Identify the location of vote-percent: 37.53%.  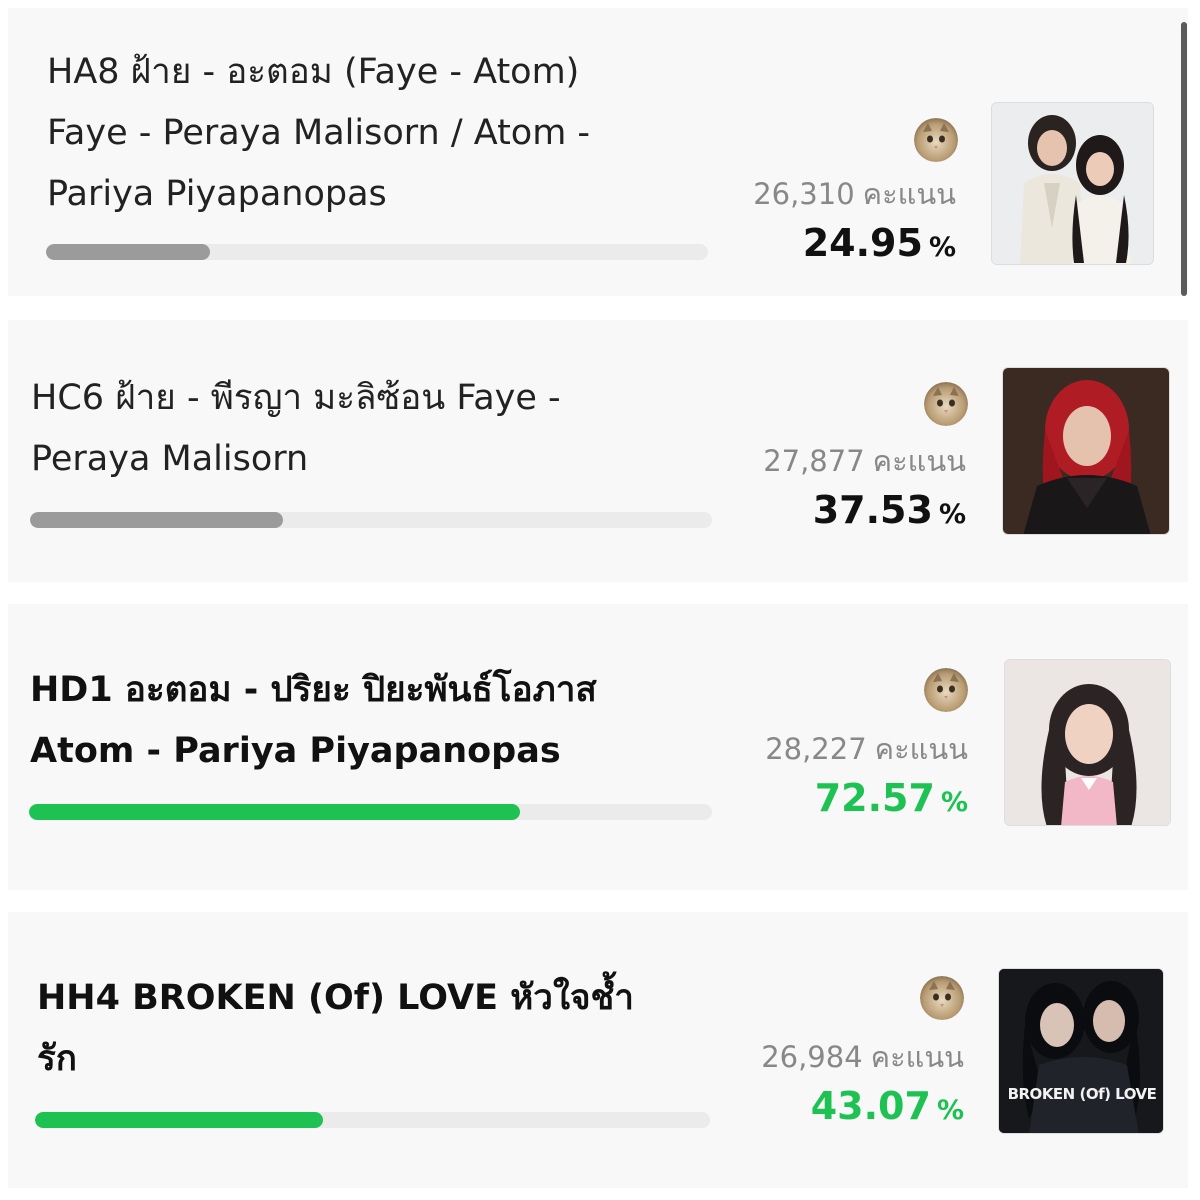
(889, 510).